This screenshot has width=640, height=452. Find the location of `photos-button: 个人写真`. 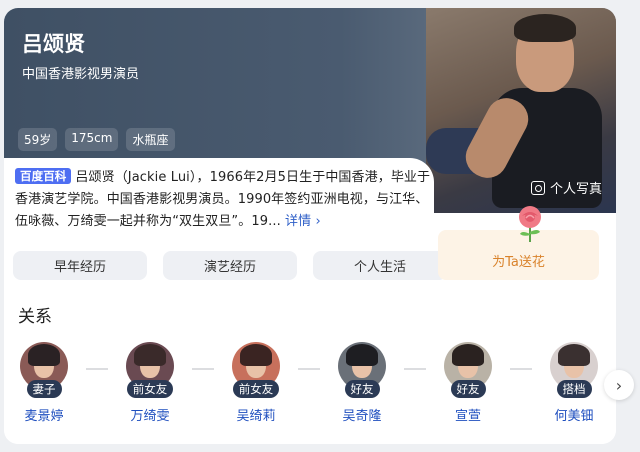

photos-button: 个人写真 is located at coordinates (566, 187).